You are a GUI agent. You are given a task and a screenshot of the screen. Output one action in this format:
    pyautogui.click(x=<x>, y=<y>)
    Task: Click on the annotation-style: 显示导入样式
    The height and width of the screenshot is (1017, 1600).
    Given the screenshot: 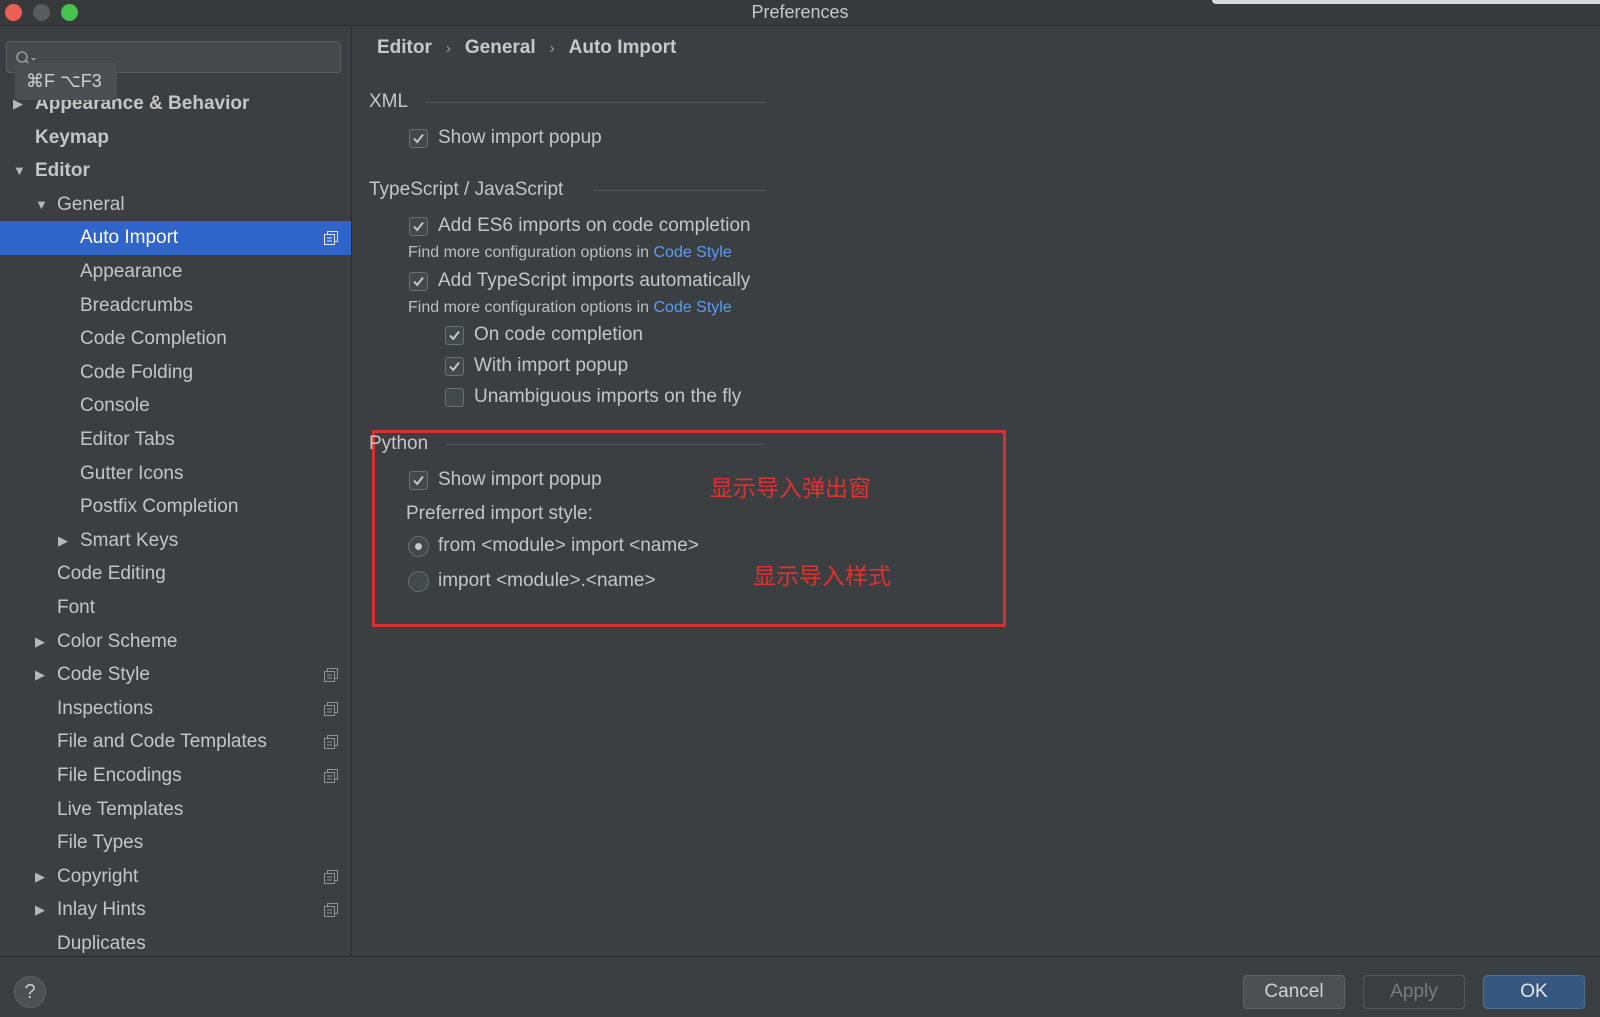 What is the action you would take?
    pyautogui.click(x=822, y=577)
    